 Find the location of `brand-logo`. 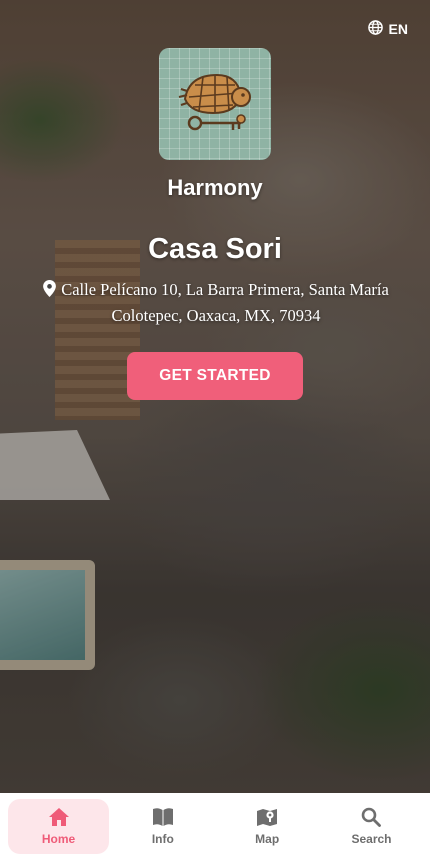

brand-logo is located at coordinates (215, 104).